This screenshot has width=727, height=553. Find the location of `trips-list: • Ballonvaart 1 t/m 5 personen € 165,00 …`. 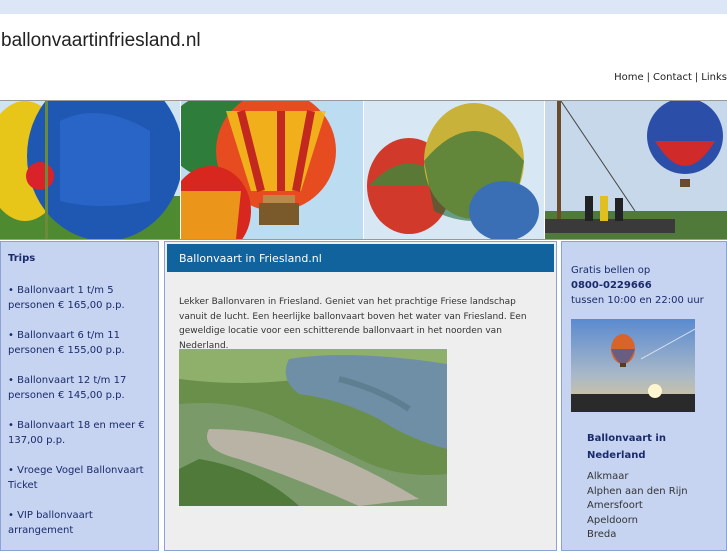

trips-list: • Ballonvaart 1 t/m 5 personen € 165,00 … is located at coordinates (78, 418).